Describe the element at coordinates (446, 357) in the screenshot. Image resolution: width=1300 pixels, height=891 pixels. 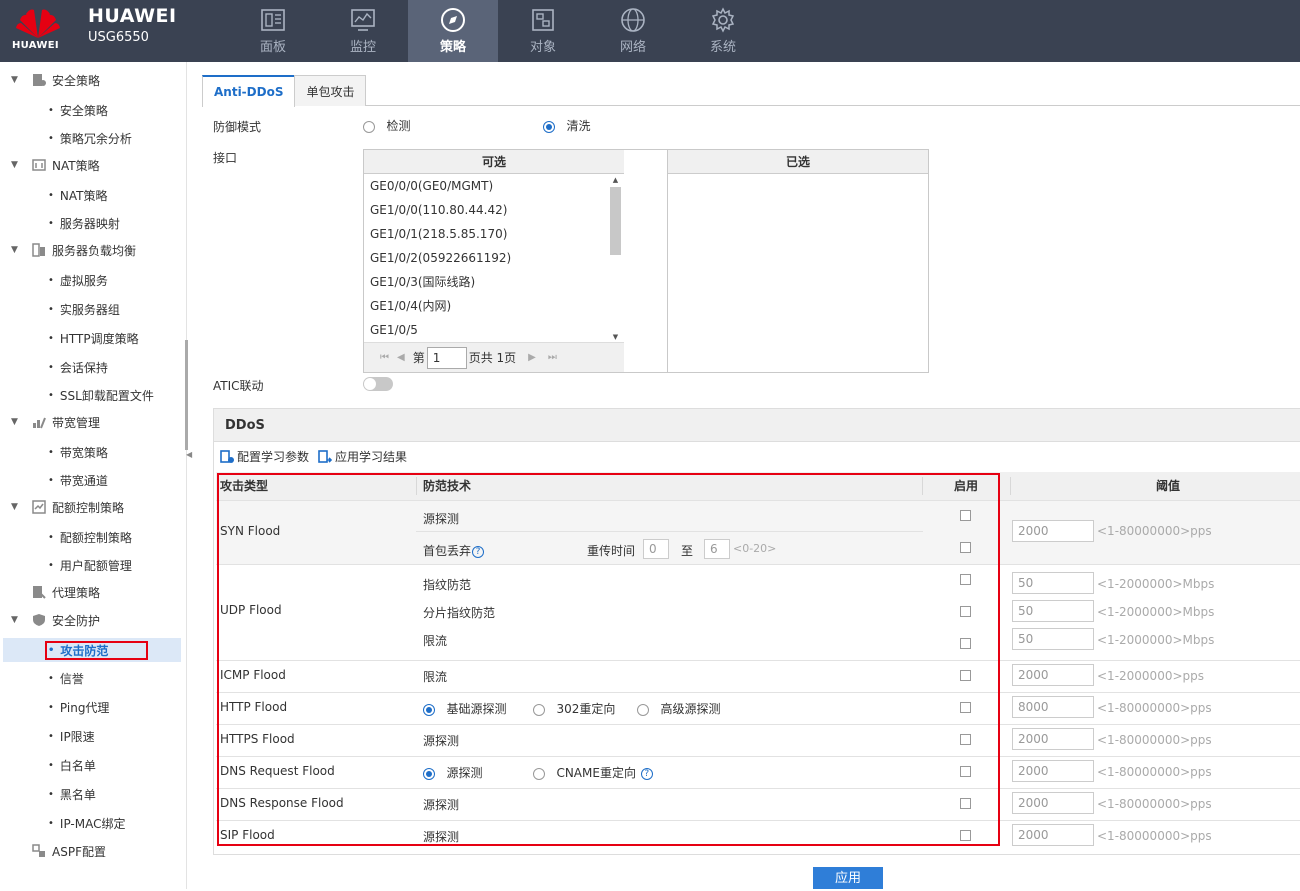
I see `page-input: 1` at that location.